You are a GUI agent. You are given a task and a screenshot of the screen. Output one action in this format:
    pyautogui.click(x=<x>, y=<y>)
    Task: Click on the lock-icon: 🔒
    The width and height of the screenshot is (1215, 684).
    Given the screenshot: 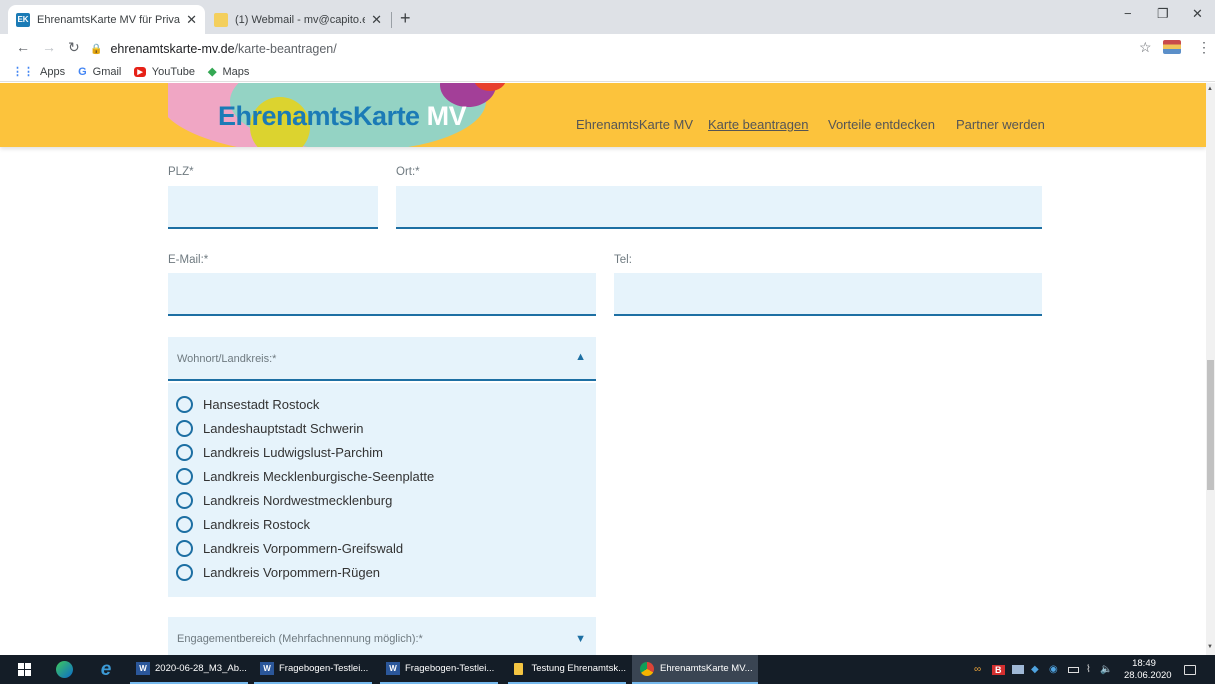 What is the action you would take?
    pyautogui.click(x=96, y=49)
    